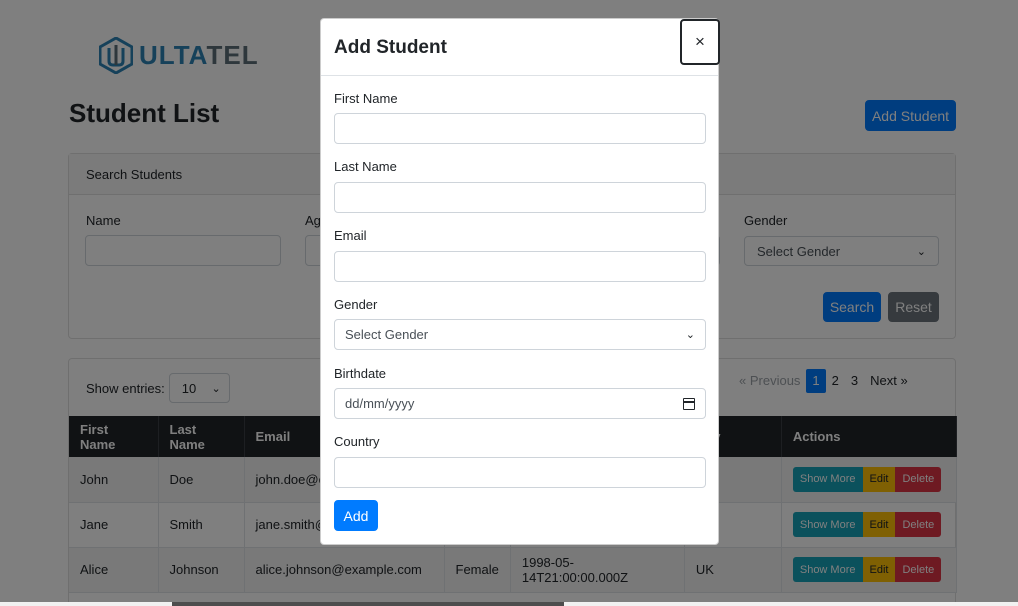 The image size is (1018, 606). Describe the element at coordinates (356, 515) in the screenshot. I see `add-button: Add` at that location.